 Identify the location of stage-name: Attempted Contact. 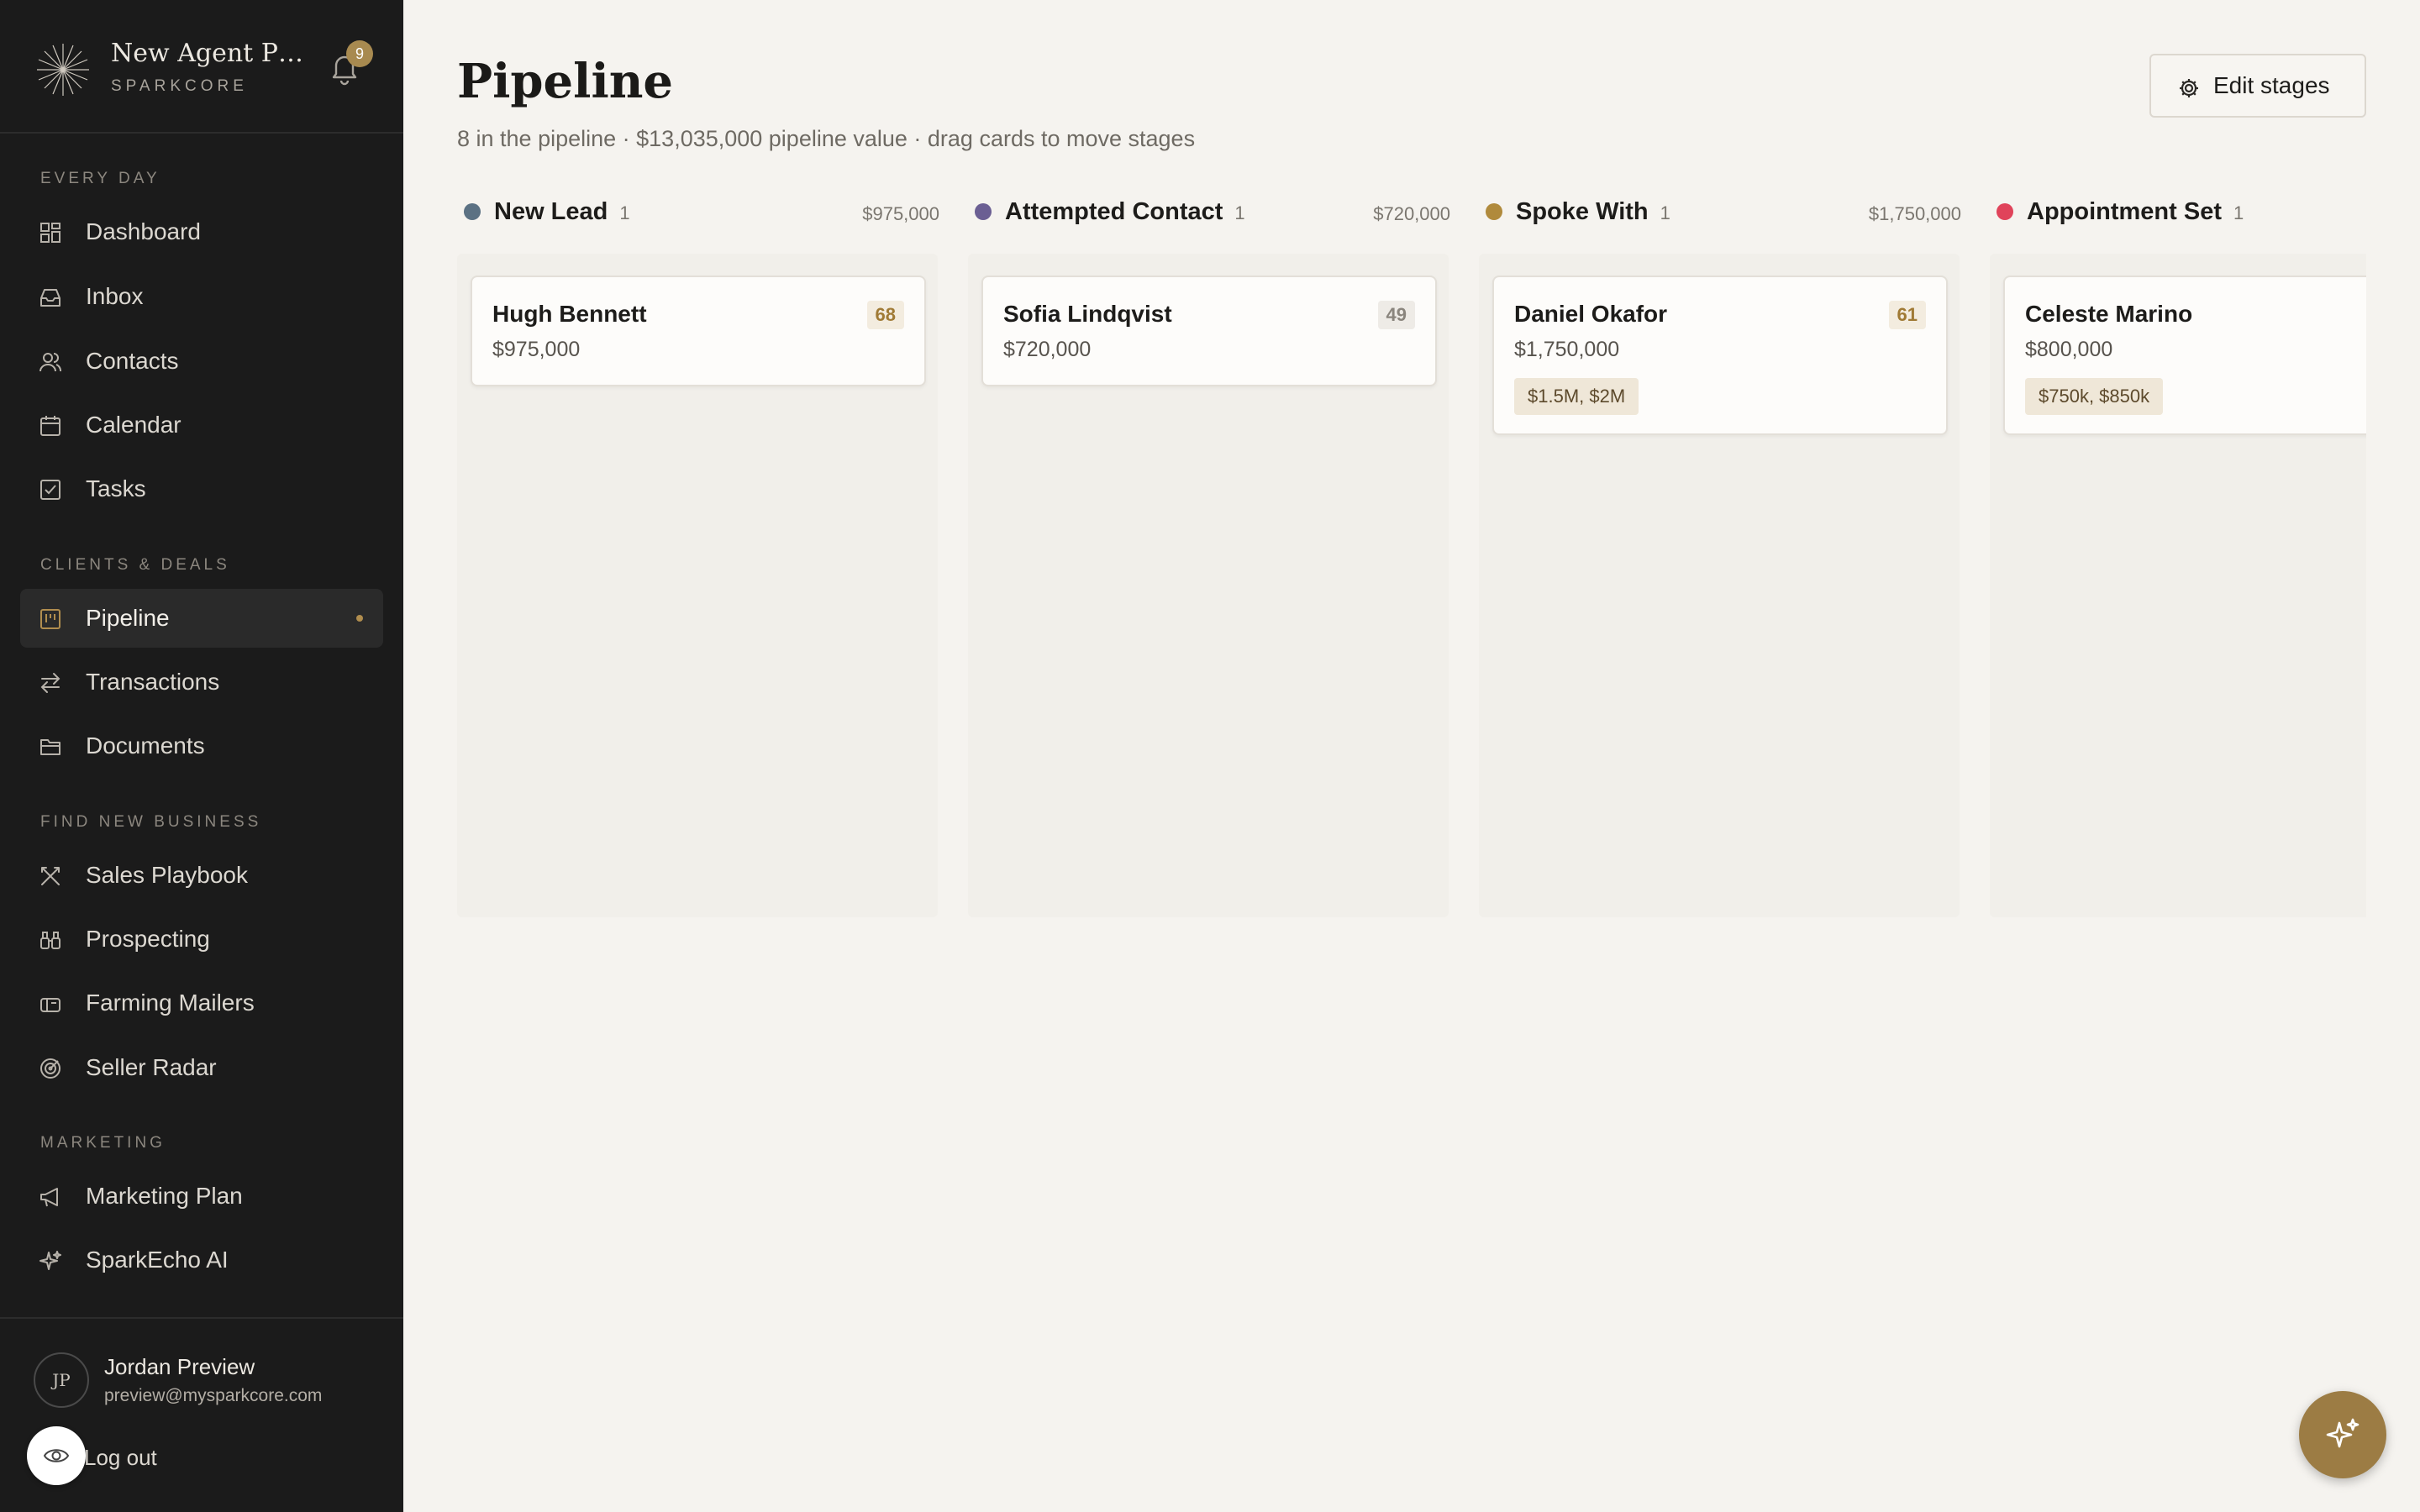
(1114, 211).